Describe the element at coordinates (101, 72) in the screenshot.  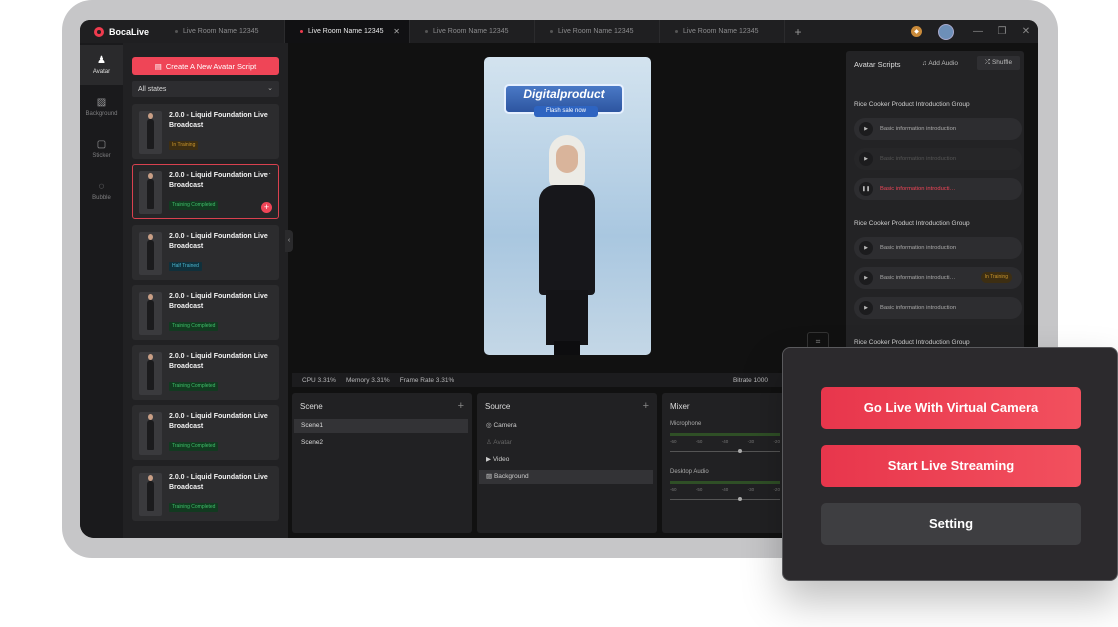
I see `nav-label: Avatar` at that location.